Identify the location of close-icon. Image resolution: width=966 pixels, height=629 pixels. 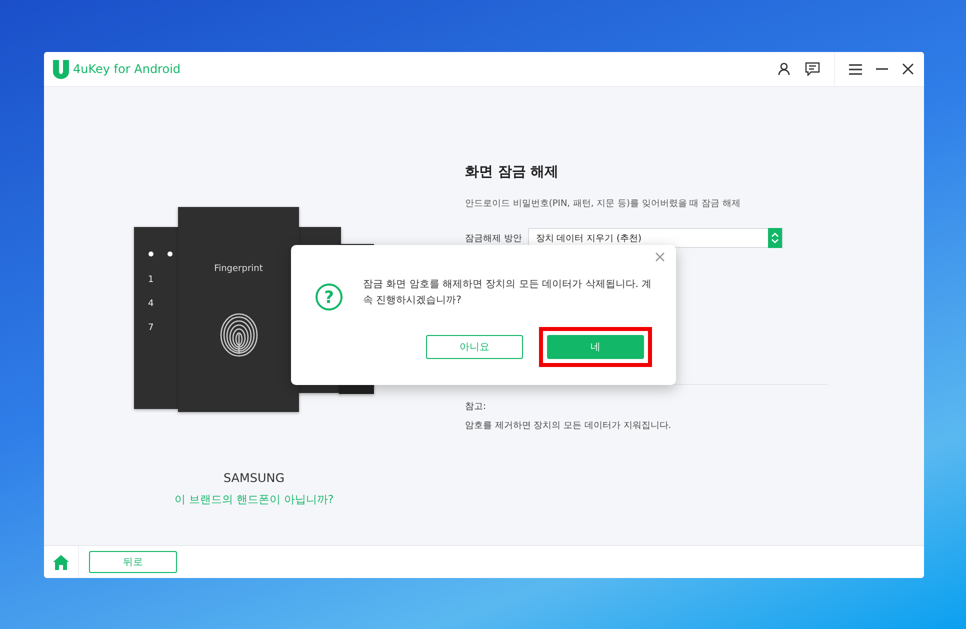
(908, 69).